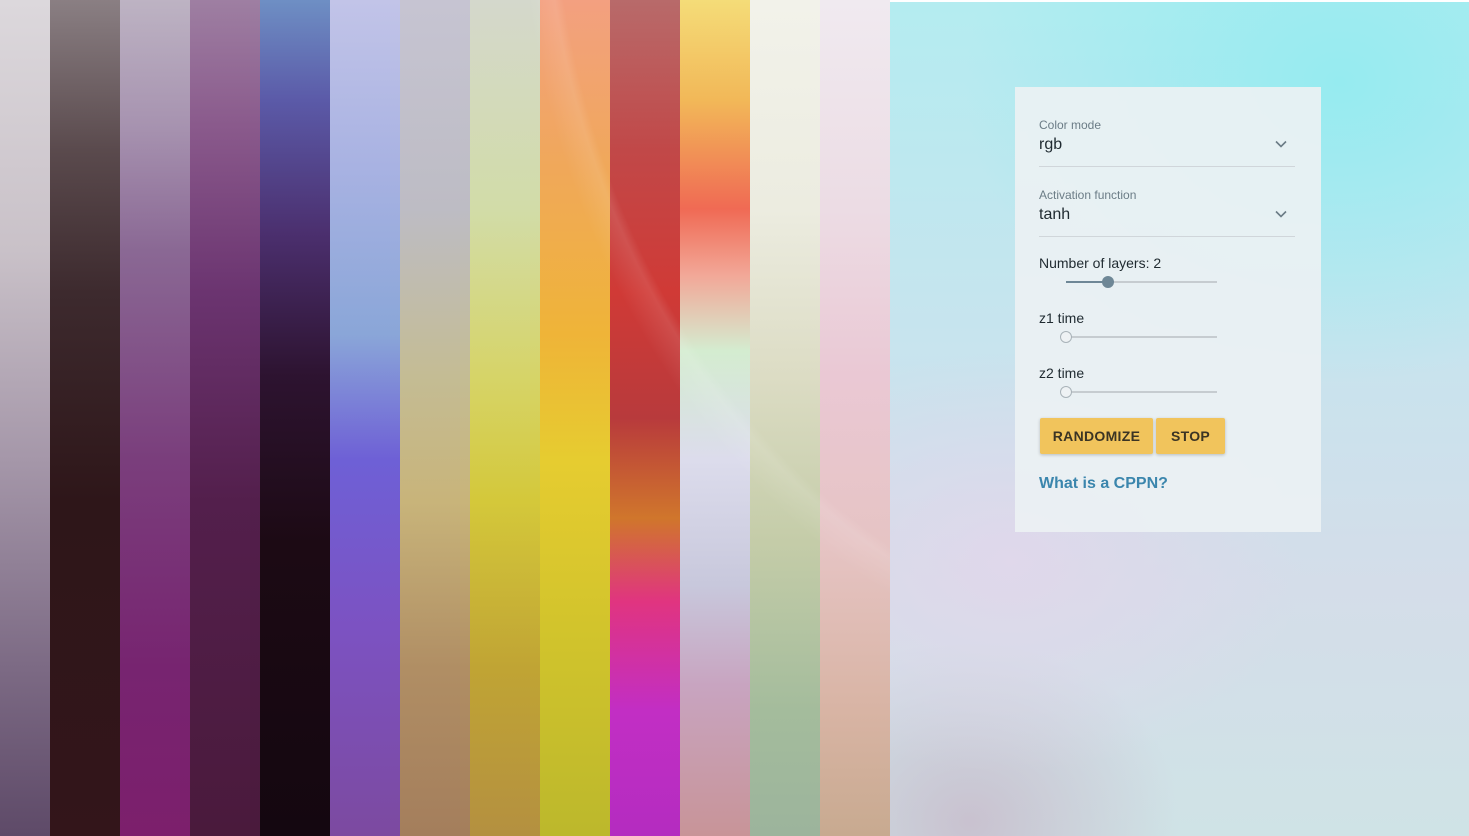  I want to click on z2-time-slider-handle, so click(1066, 392).